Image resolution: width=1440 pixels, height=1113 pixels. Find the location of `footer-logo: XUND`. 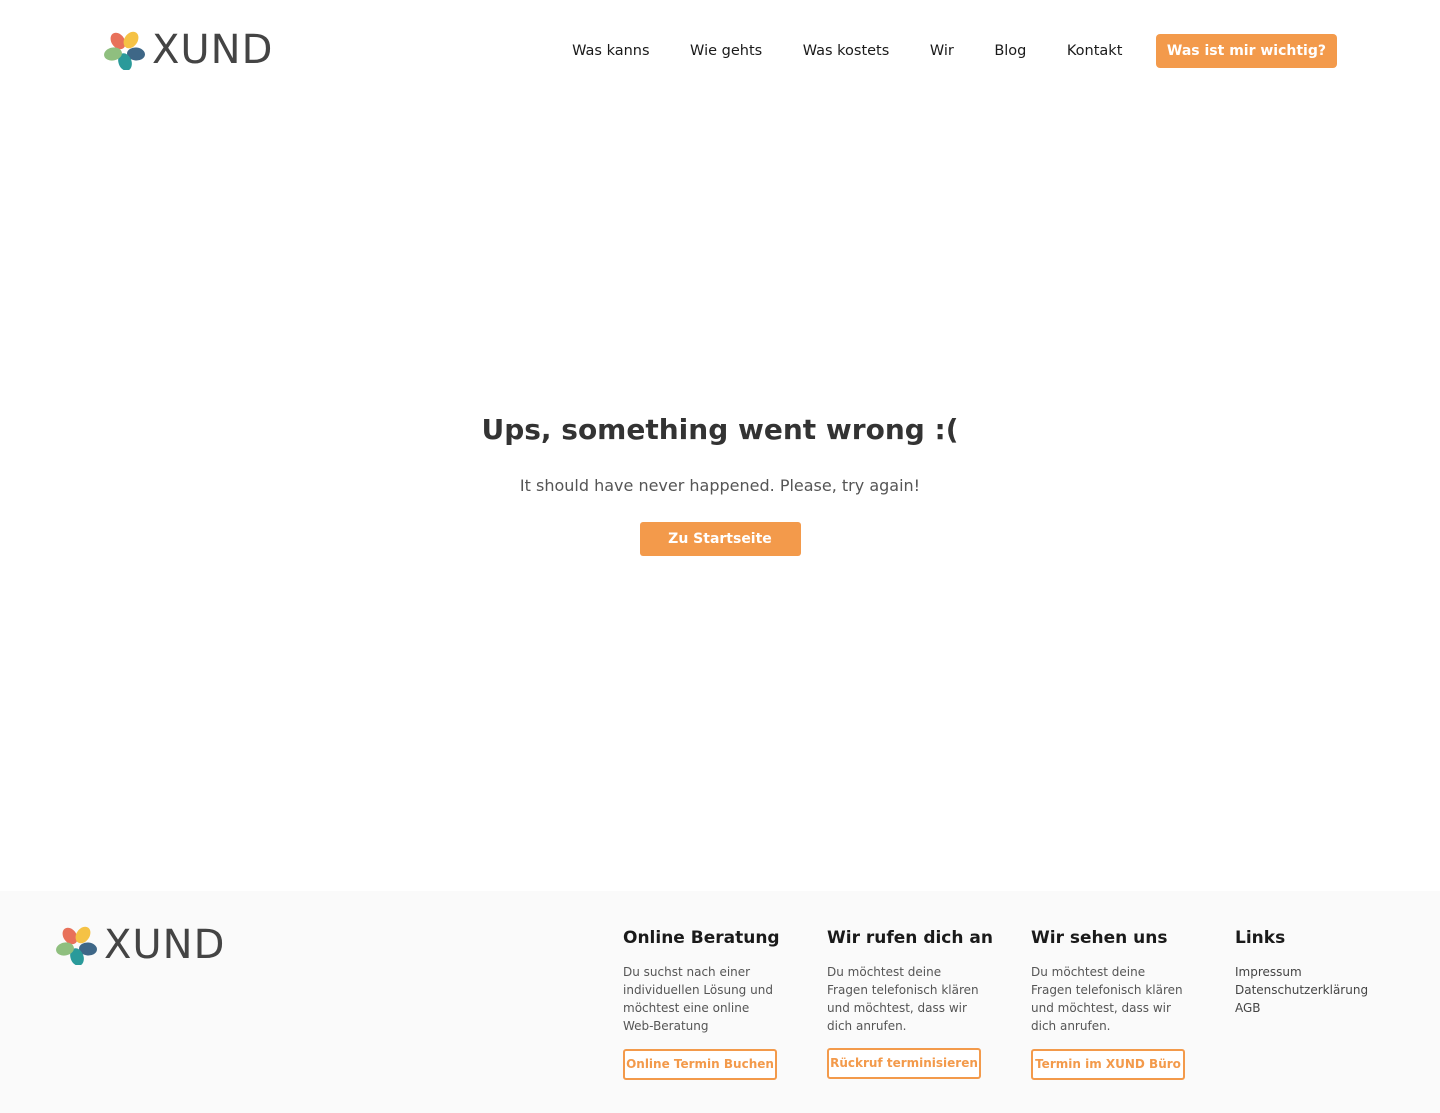

footer-logo: XUND is located at coordinates (140, 945).